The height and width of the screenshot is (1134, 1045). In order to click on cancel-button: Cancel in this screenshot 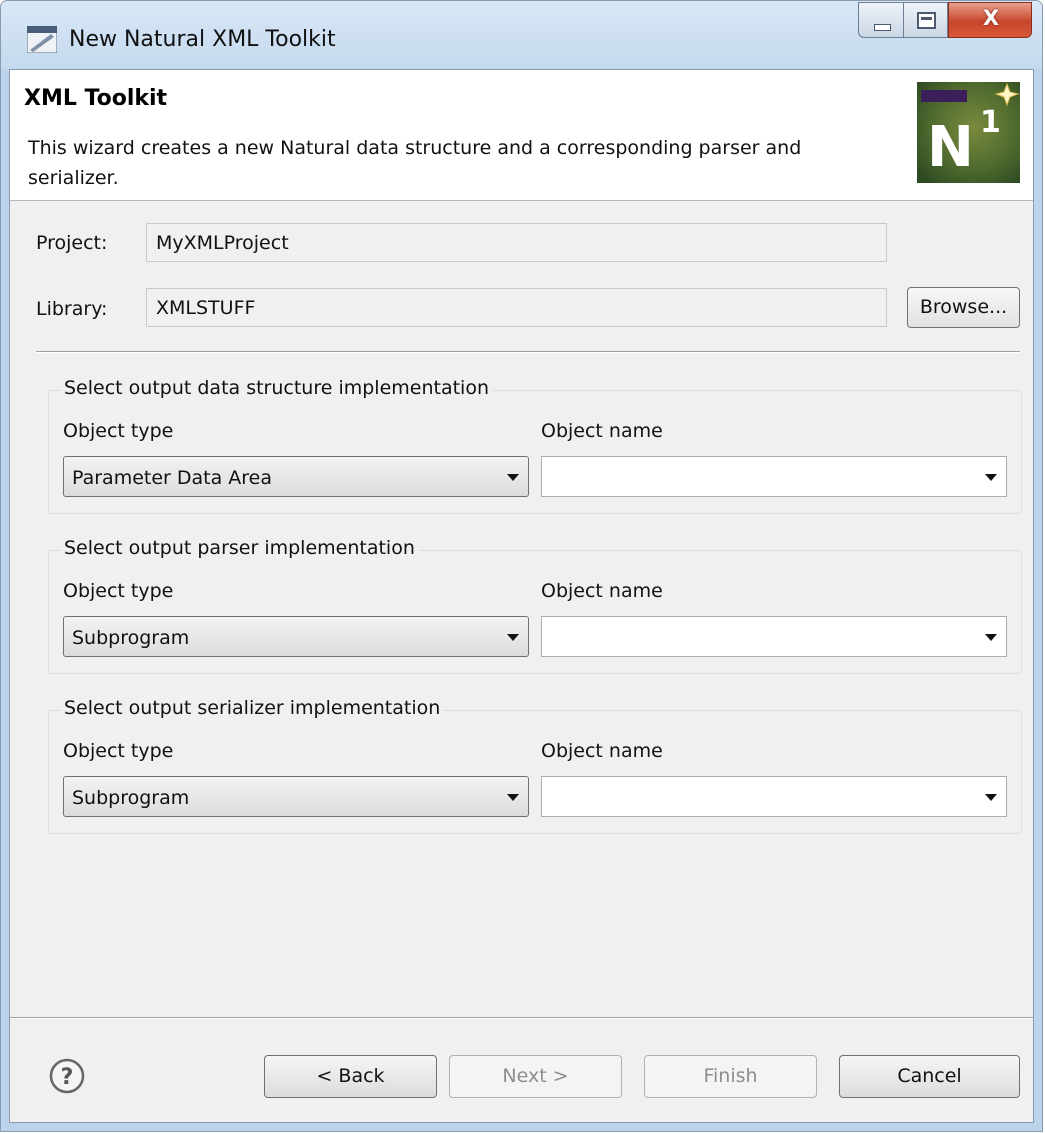, I will do `click(929, 1076)`.